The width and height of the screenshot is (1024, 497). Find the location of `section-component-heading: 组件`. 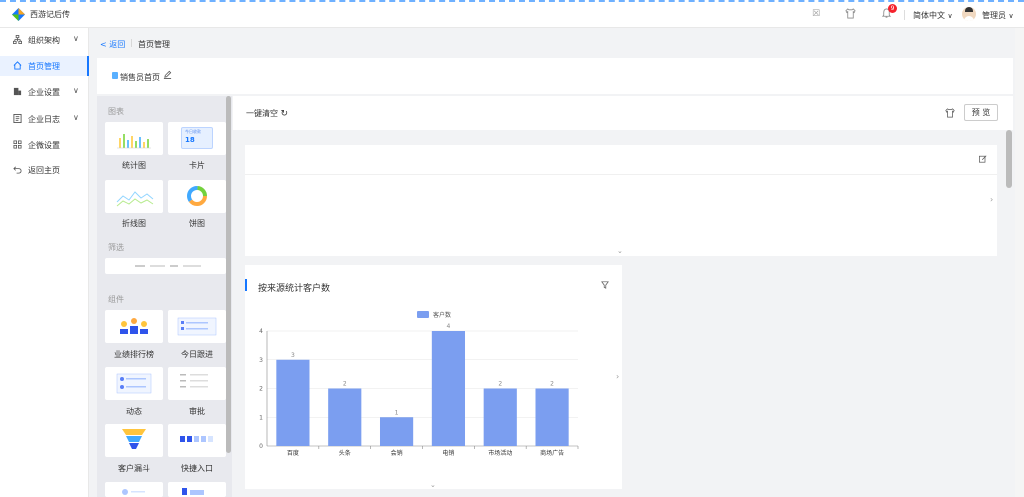

section-component-heading: 组件 is located at coordinates (116, 299).